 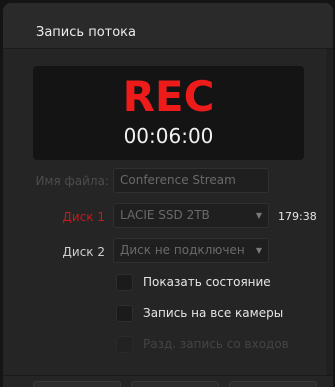 What do you see at coordinates (168, 136) in the screenshot?
I see `rec-timecode: 00:06:00` at bounding box center [168, 136].